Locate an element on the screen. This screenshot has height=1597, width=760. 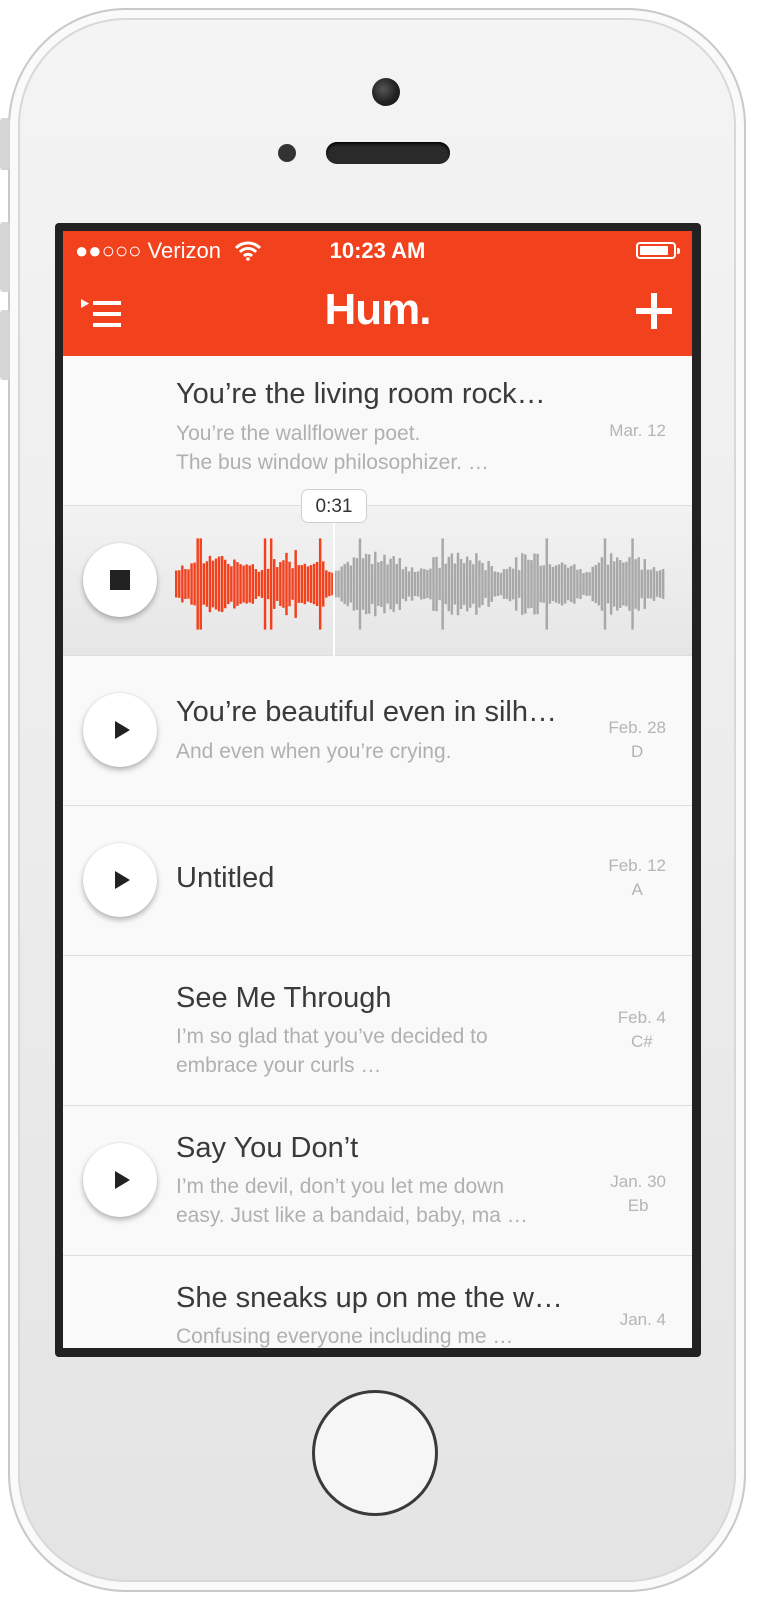
song-date-key: Feb. 28 D is located at coordinates (637, 740).